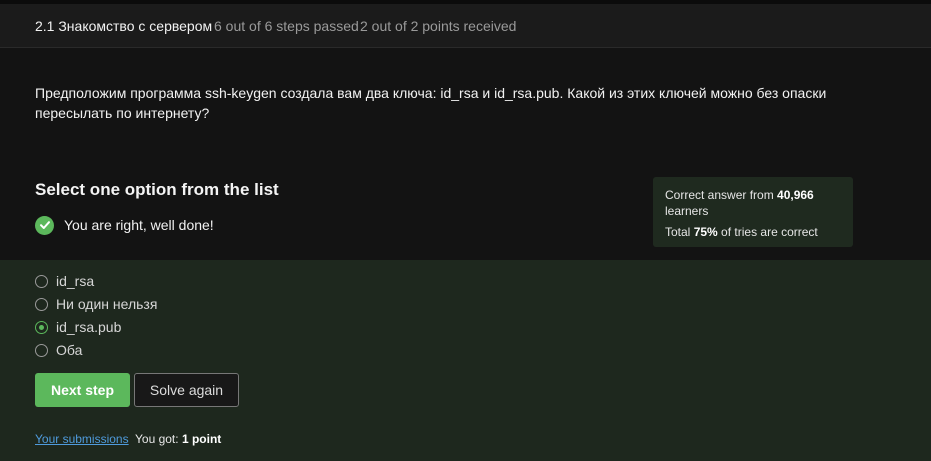 The image size is (931, 461). I want to click on score-text: You got: 1 point, so click(178, 439).